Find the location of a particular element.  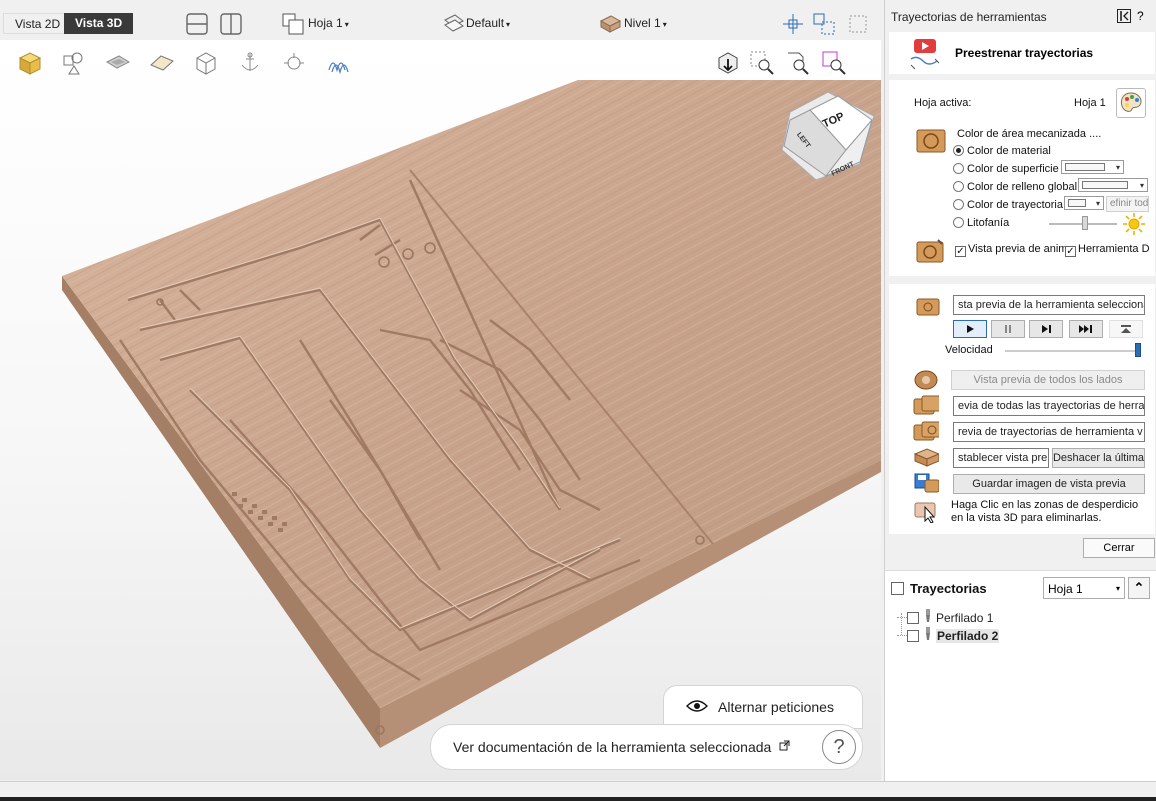

move-up-button: ⌃ is located at coordinates (1139, 588).